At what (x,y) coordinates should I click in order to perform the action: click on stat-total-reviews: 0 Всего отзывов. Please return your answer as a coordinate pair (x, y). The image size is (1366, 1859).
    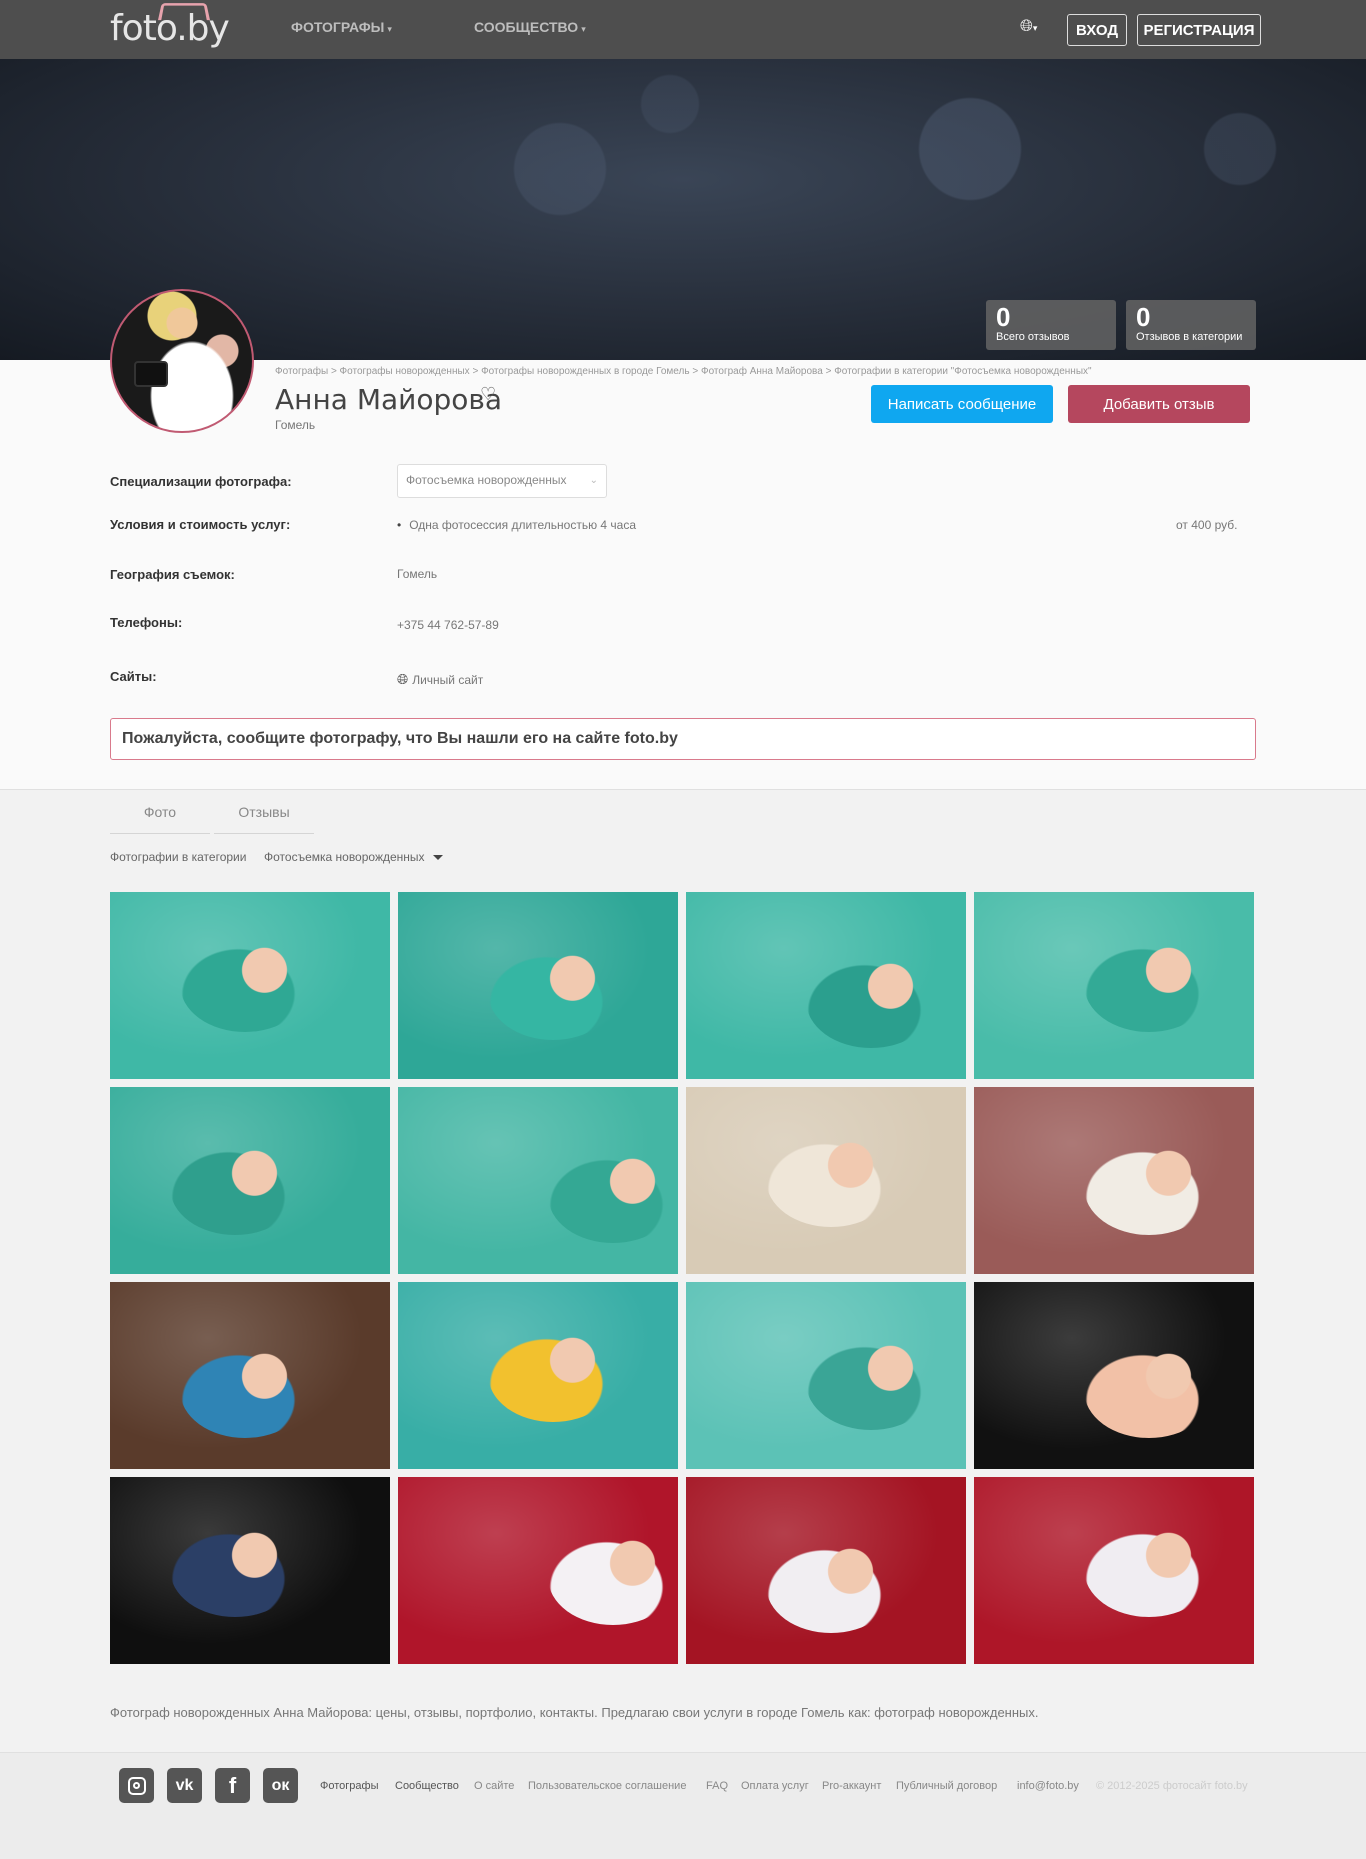
    Looking at the image, I should click on (1051, 325).